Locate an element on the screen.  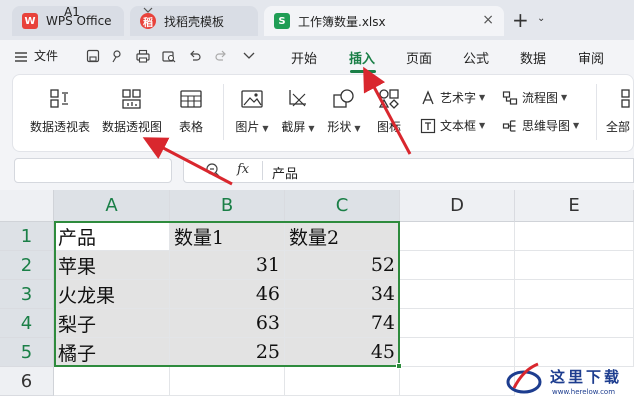
cell-a5: 橘子 is located at coordinates (112, 352).